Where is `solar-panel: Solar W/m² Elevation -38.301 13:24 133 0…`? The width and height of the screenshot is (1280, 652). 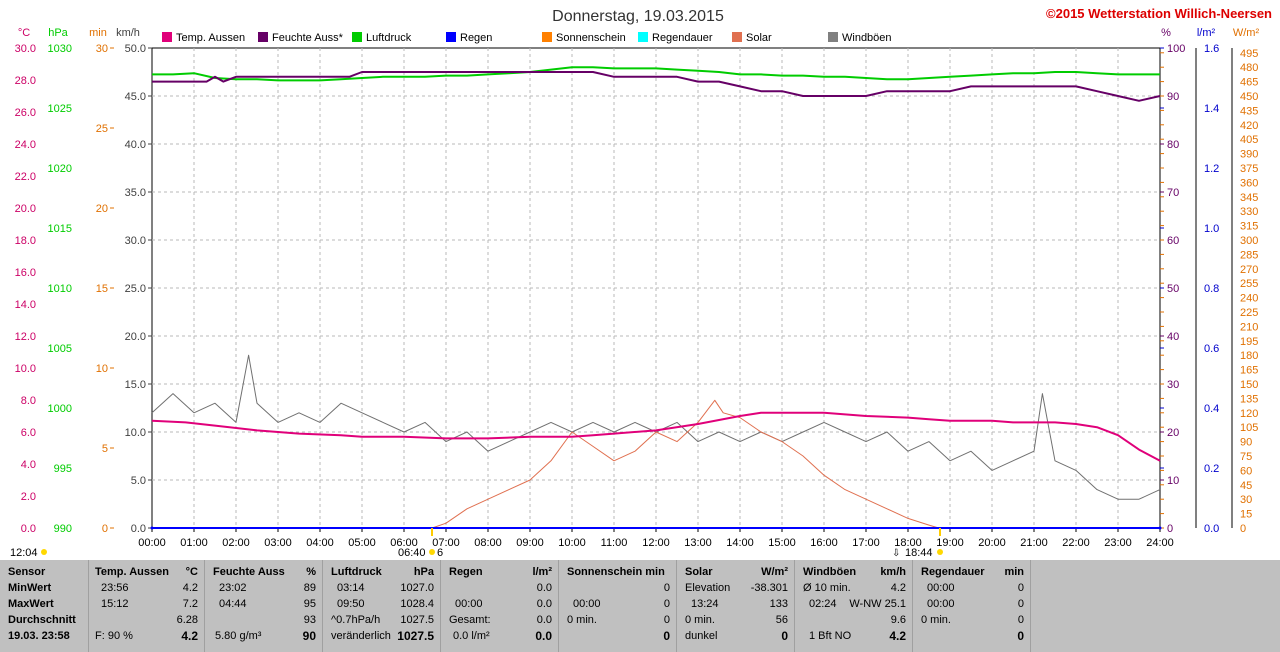
solar-panel: Solar W/m² Elevation -38.301 13:24 133 0… is located at coordinates (735, 606).